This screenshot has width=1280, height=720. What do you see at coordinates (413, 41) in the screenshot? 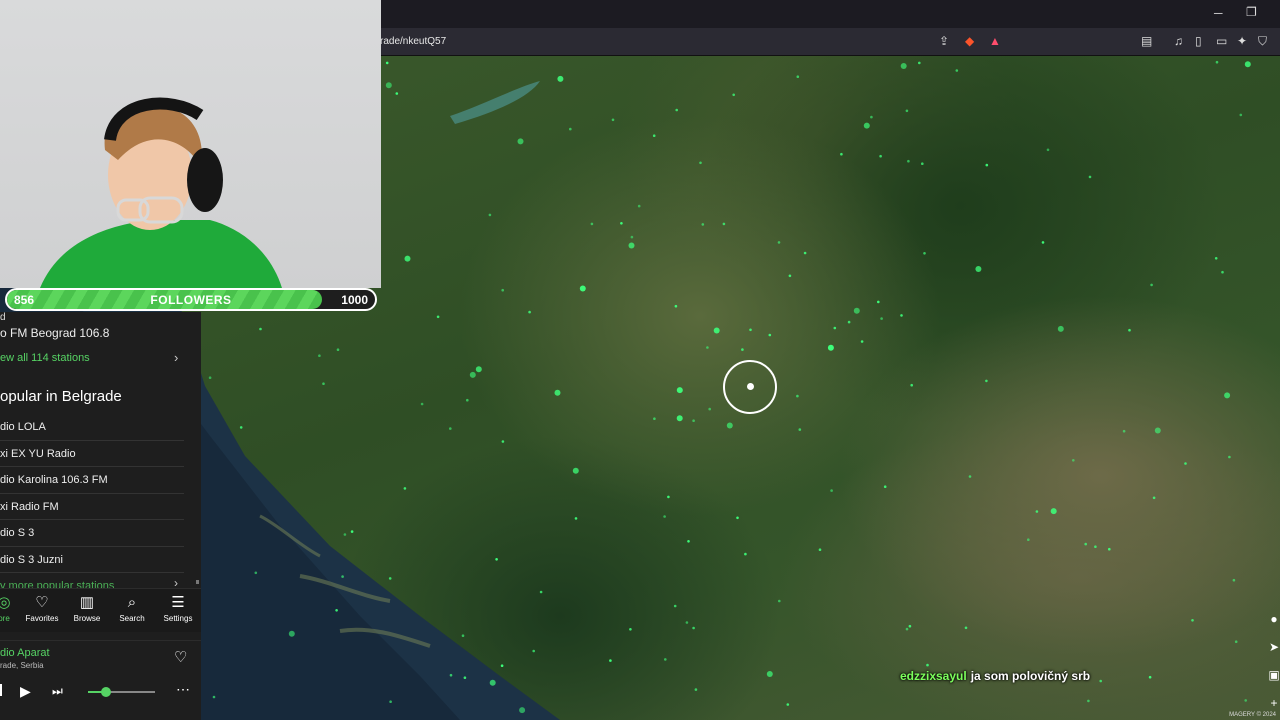
I see `address-bar-url: rade/nkeutQ57` at bounding box center [413, 41].